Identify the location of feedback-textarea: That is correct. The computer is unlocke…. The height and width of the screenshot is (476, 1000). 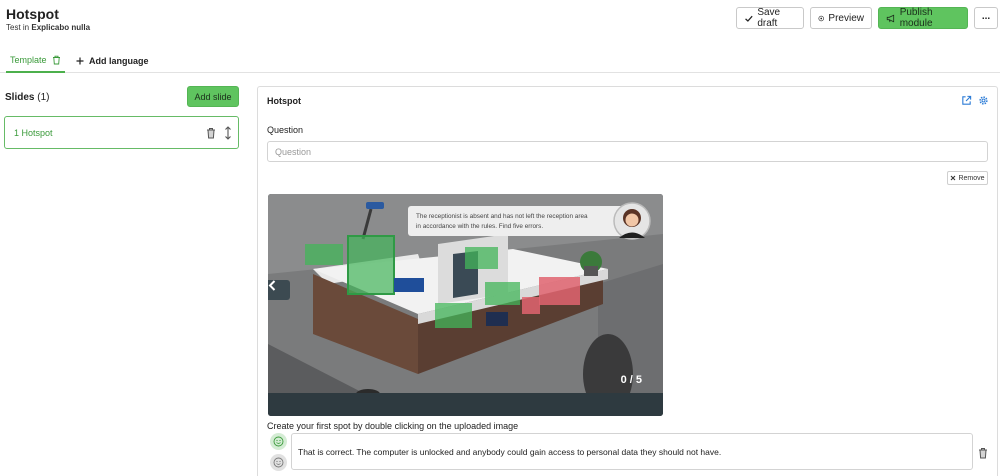
(632, 451).